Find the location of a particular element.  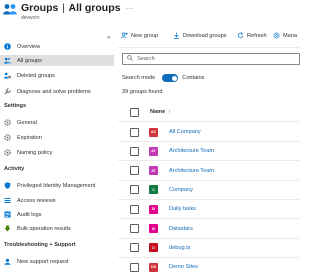

sidebar-item-pim: Privileged Identity Management is located at coordinates (57, 185).